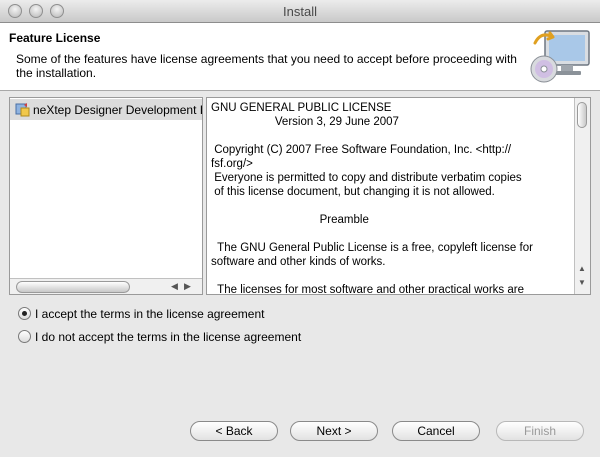 The width and height of the screenshot is (600, 457). What do you see at coordinates (118, 110) in the screenshot?
I see `feature-label: neXtep Designer Development I` at bounding box center [118, 110].